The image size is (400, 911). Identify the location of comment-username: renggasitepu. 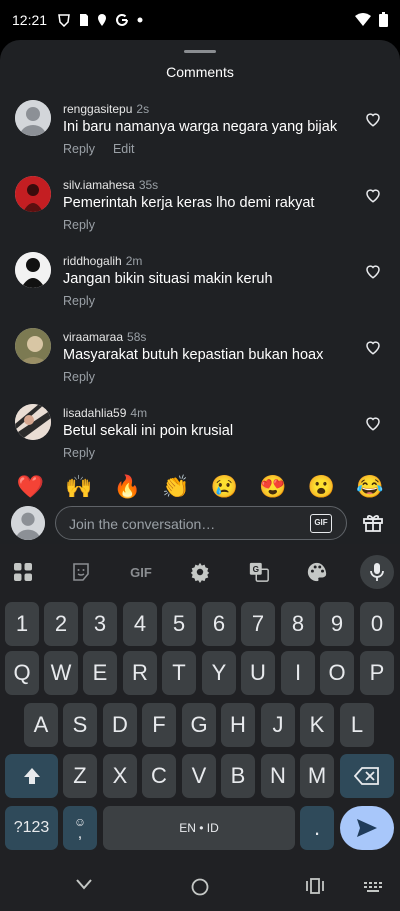
(97, 109).